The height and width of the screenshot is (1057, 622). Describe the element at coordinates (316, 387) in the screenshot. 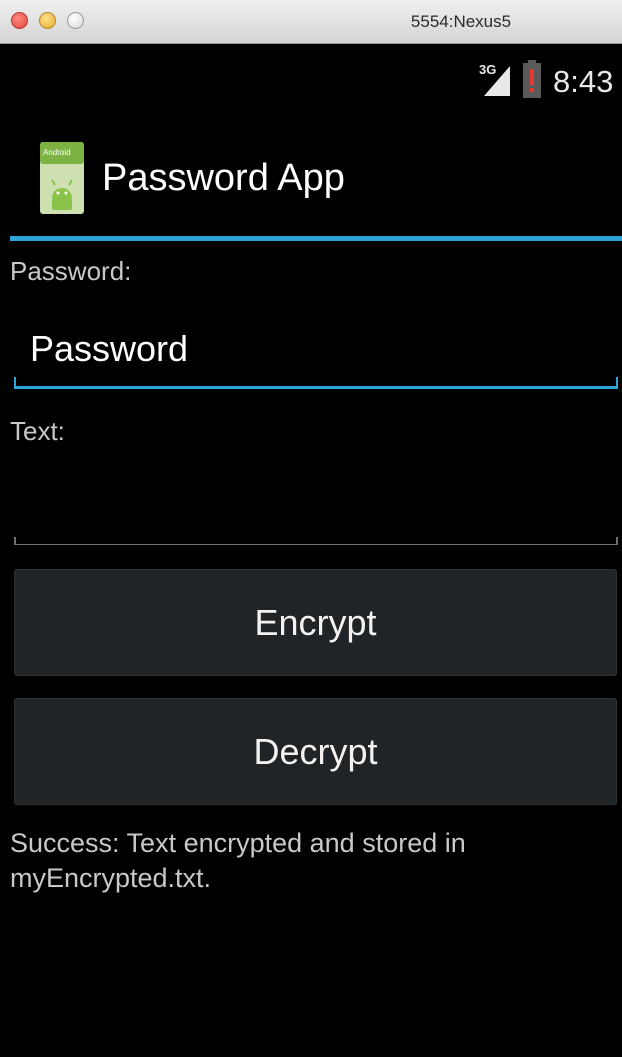

I see `password-input-underline` at that location.